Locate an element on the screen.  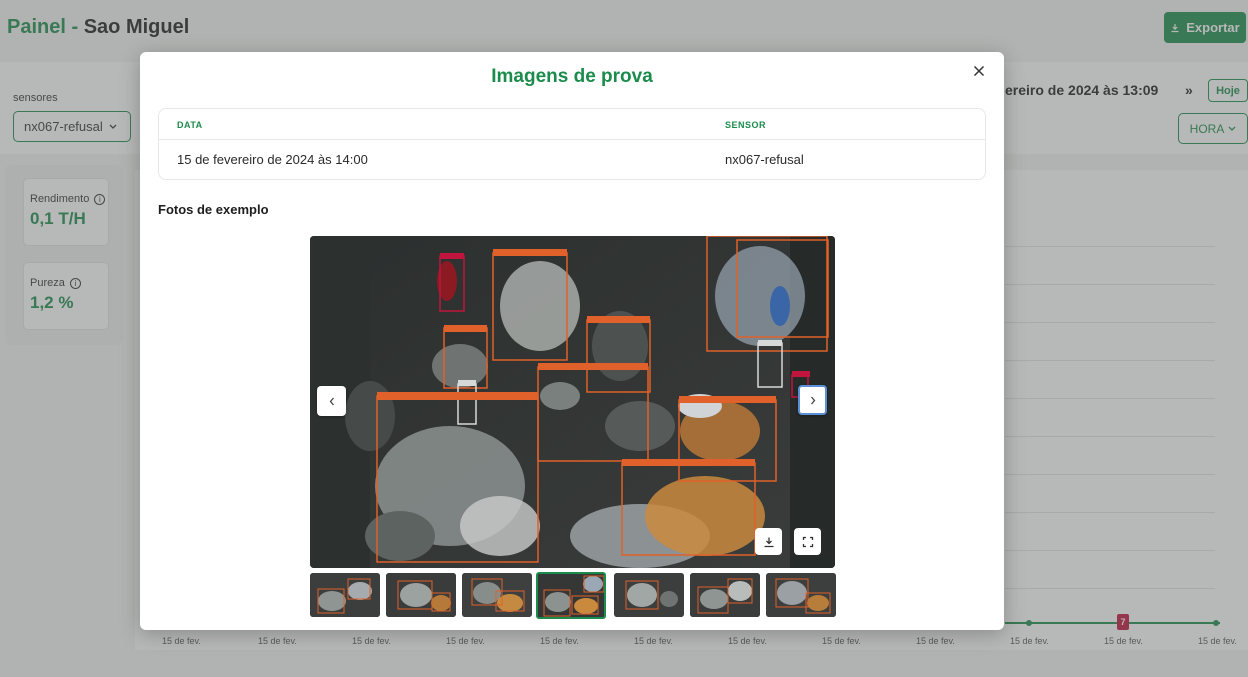
chevron-left-icon is located at coordinates (331, 401).